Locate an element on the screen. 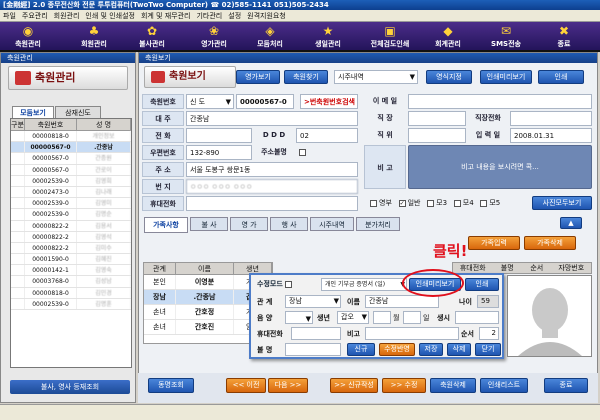  table-row: 00000818-0 개인정보 is located at coordinates (71, 137).